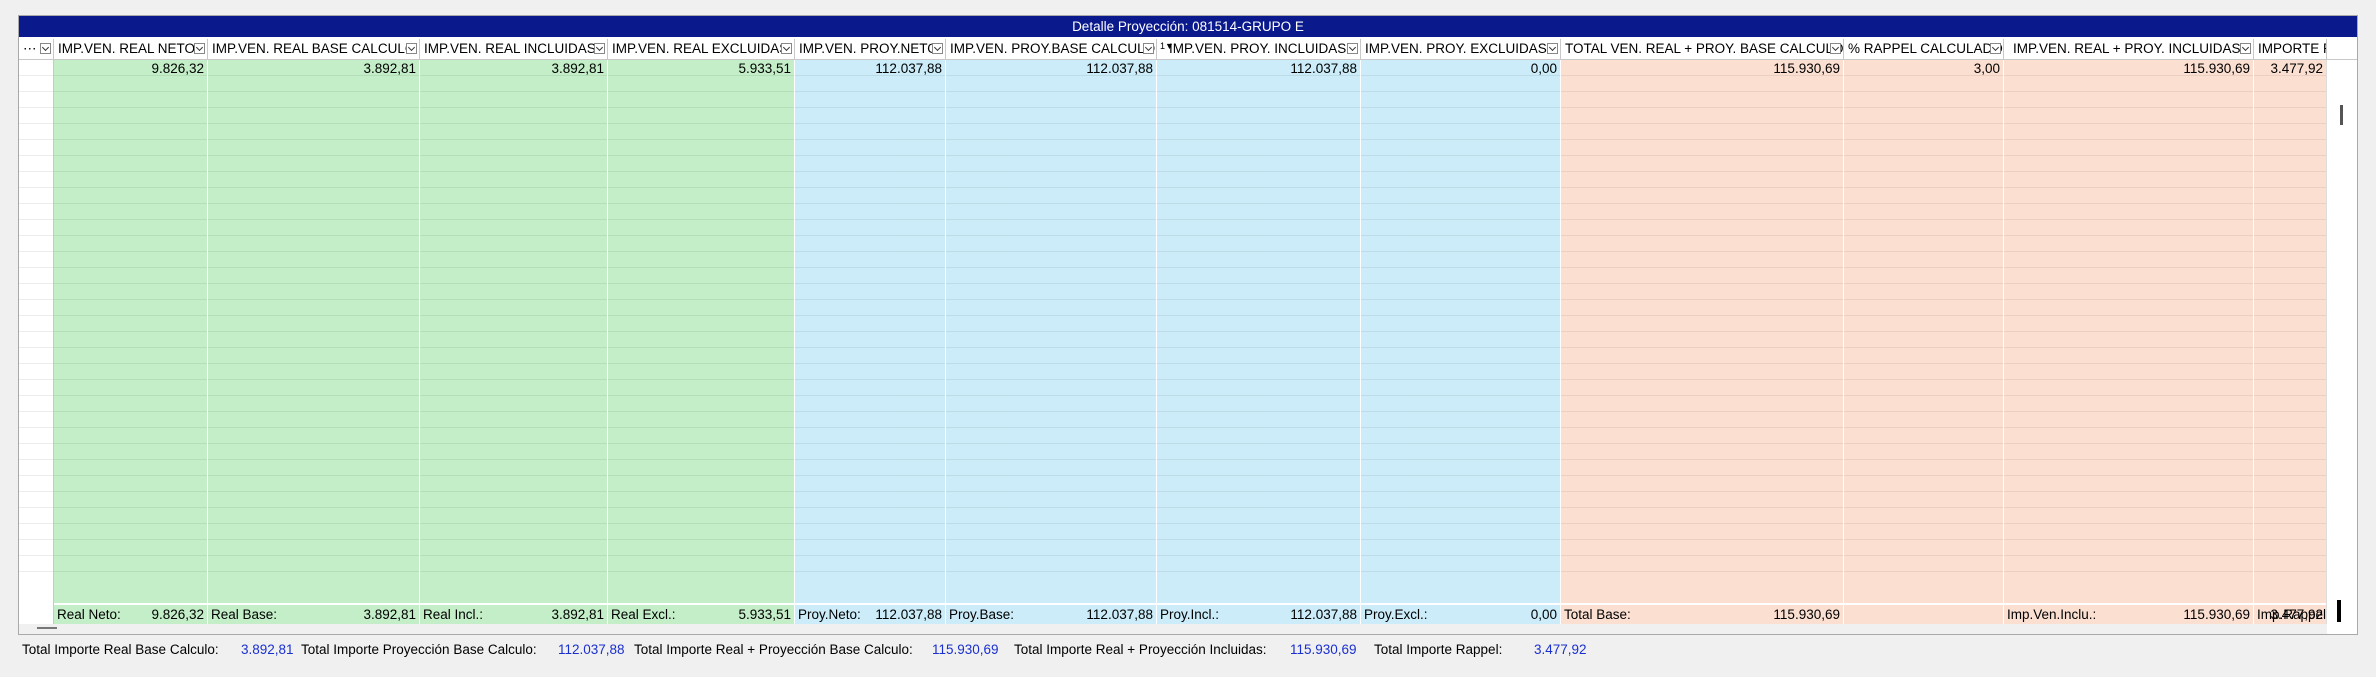 The height and width of the screenshot is (677, 2376). What do you see at coordinates (1702, 342) in the screenshot?
I see `column-total-base: 115.930,69 Total Base: 115.930,69` at bounding box center [1702, 342].